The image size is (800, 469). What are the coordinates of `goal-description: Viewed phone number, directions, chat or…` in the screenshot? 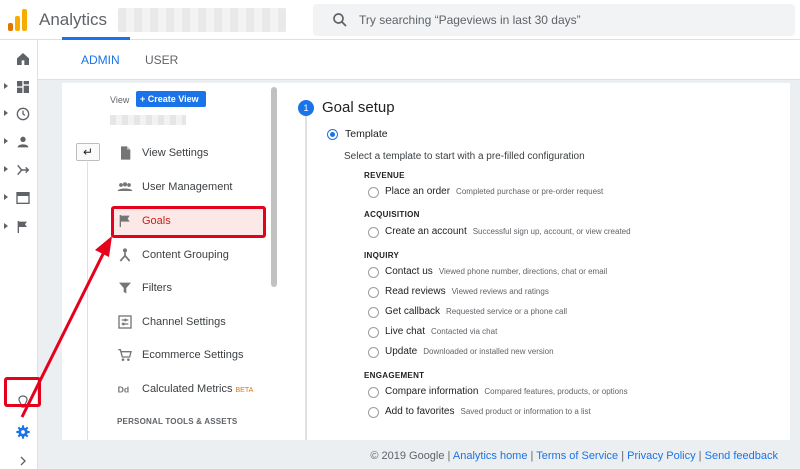 It's located at (523, 271).